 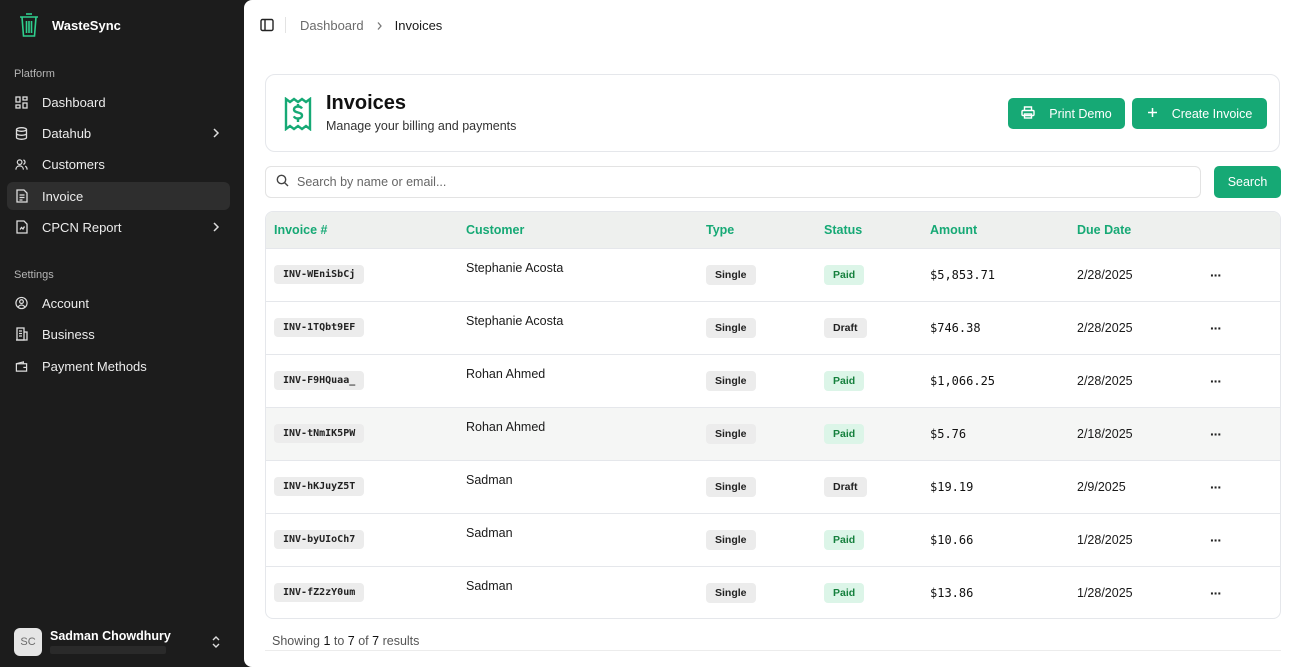 What do you see at coordinates (1212, 113) in the screenshot?
I see `create-invoice-label: Create Invoice` at bounding box center [1212, 113].